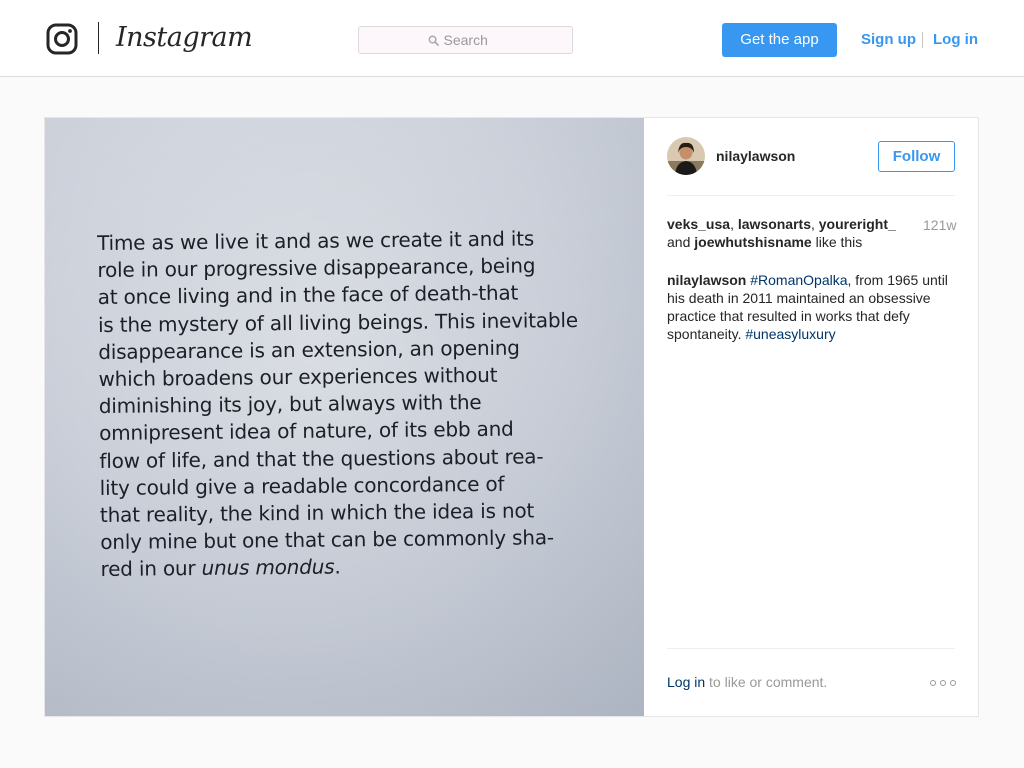 Image resolution: width=1024 pixels, height=768 pixels. What do you see at coordinates (184, 38) in the screenshot?
I see `instagram-wordmark: Instagram` at bounding box center [184, 38].